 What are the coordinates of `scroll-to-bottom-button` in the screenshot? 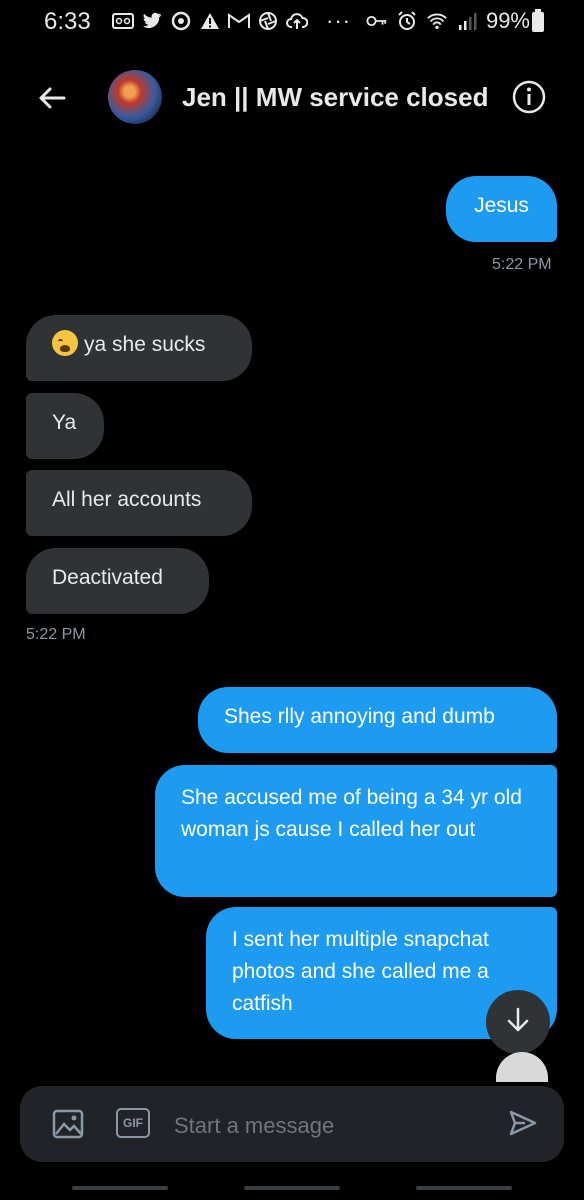 It's located at (518, 1022).